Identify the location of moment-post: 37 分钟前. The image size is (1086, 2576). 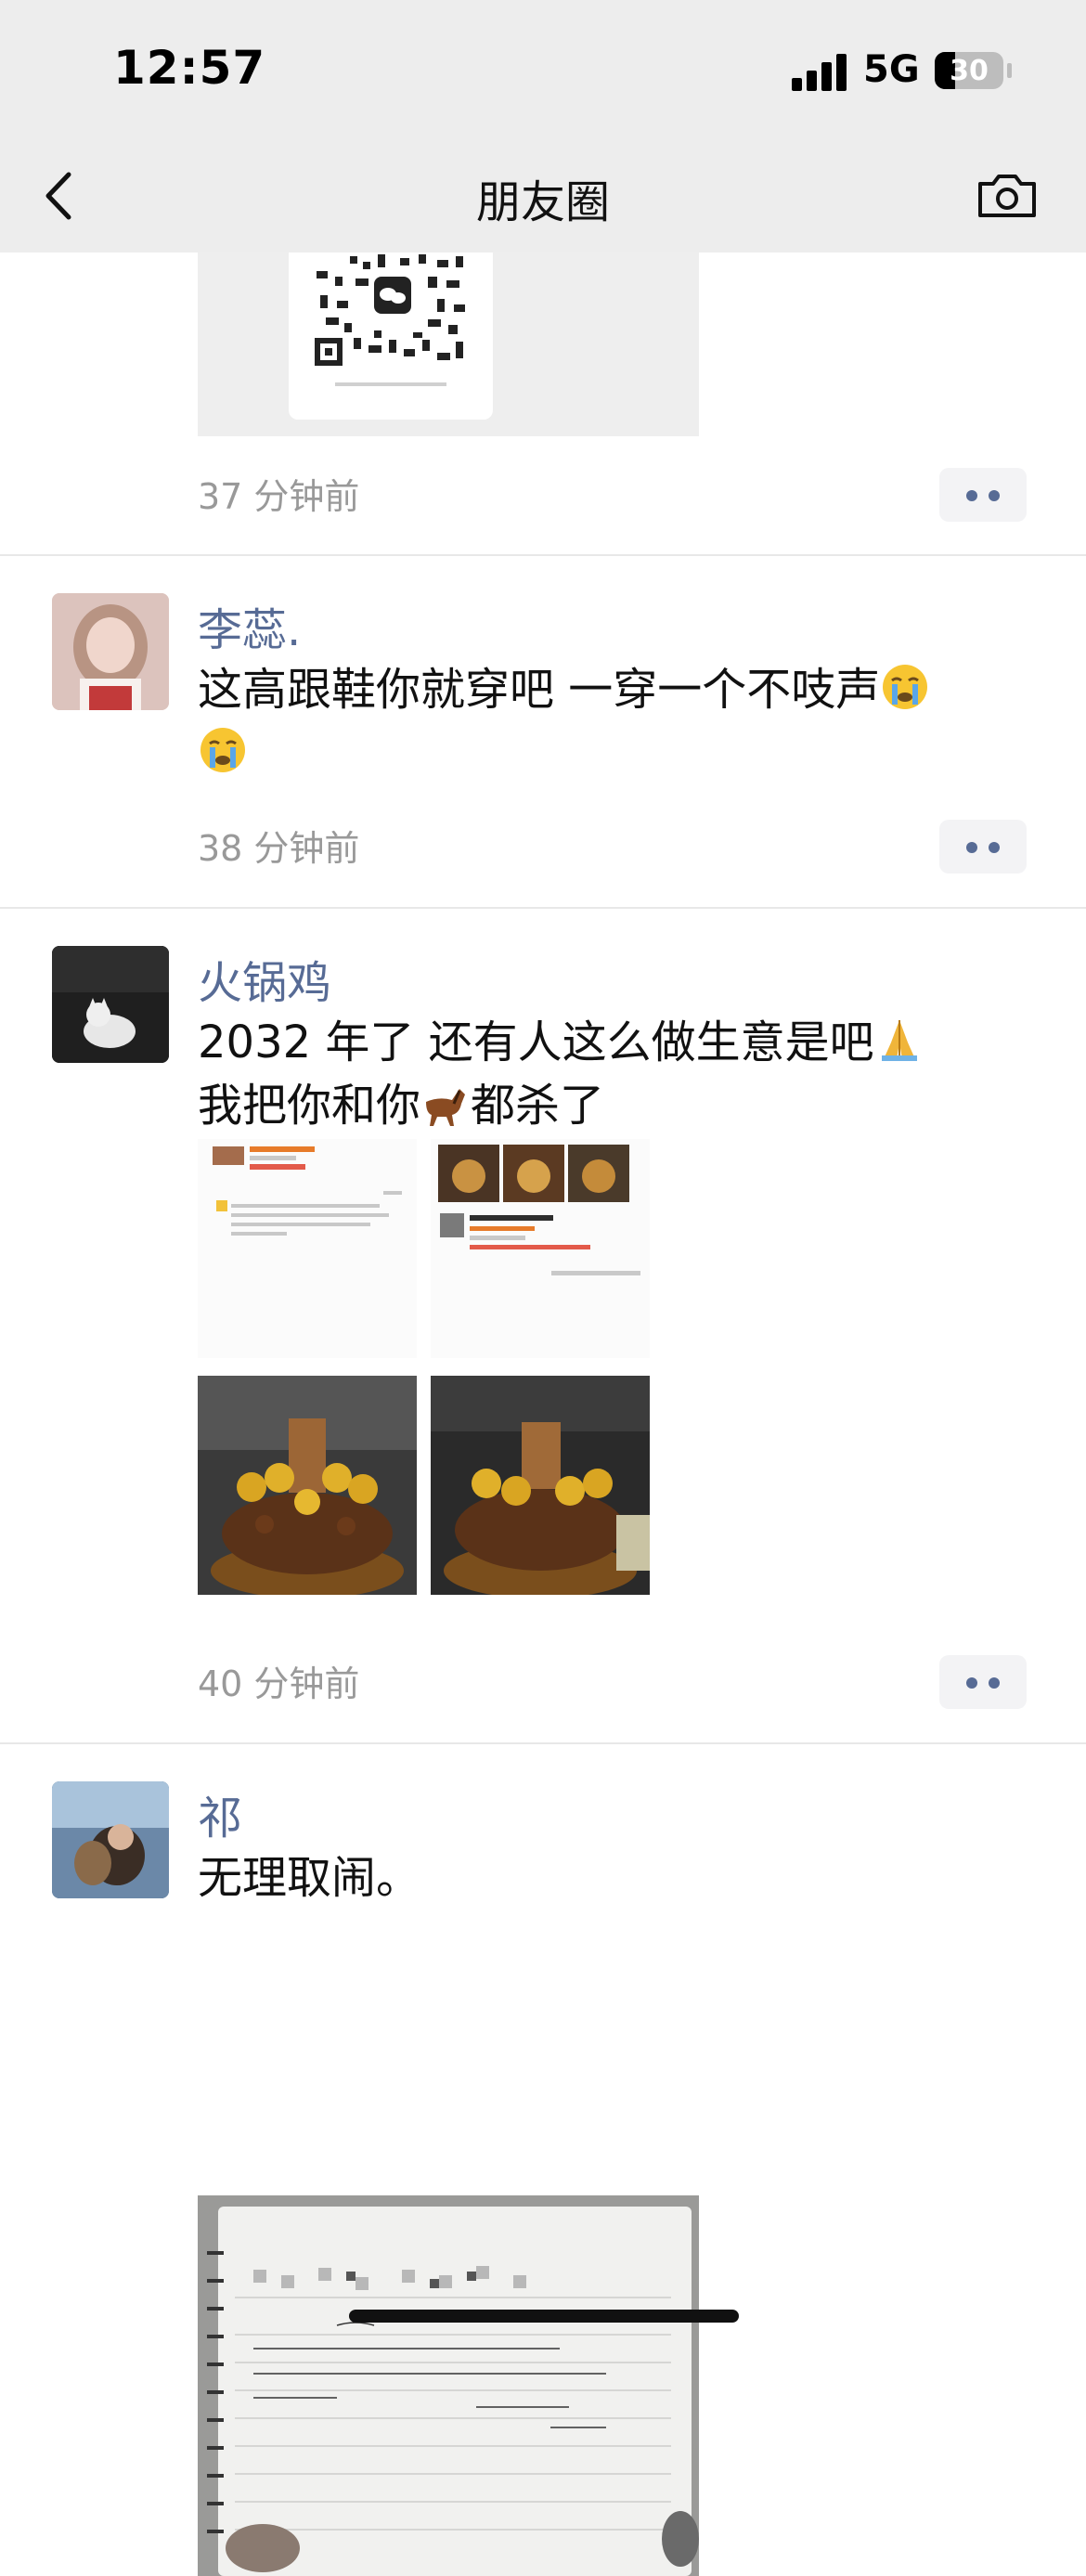
(543, 404).